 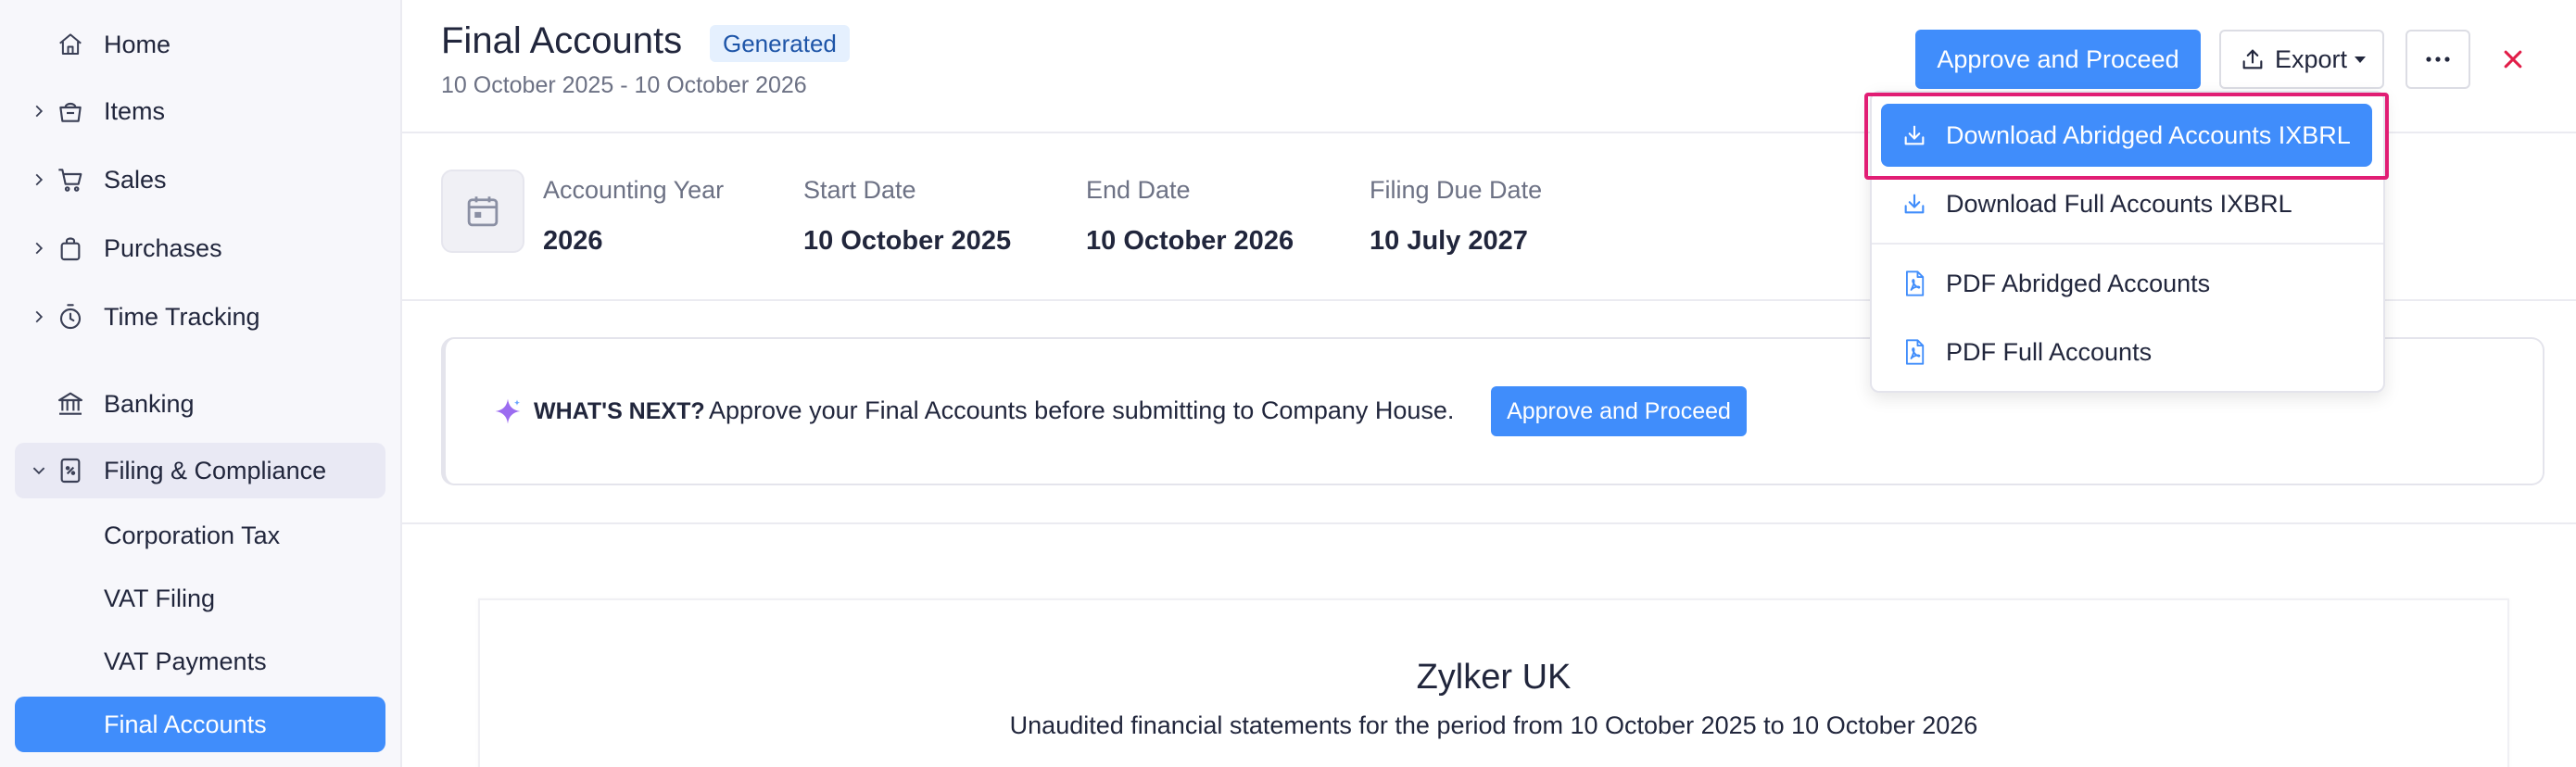 I want to click on filing-due-date-value: 10 July 2027, so click(x=1449, y=241).